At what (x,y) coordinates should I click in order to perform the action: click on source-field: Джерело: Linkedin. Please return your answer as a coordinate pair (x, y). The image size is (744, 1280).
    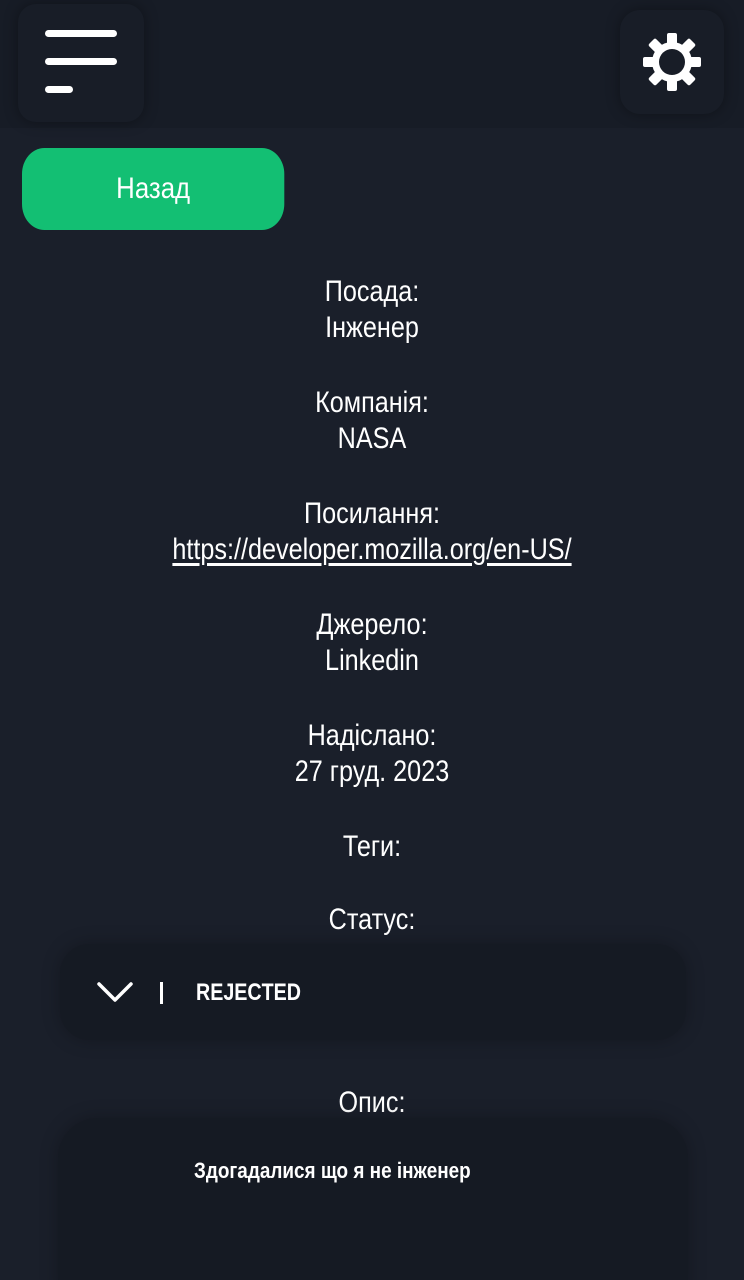
    Looking at the image, I should click on (372, 643).